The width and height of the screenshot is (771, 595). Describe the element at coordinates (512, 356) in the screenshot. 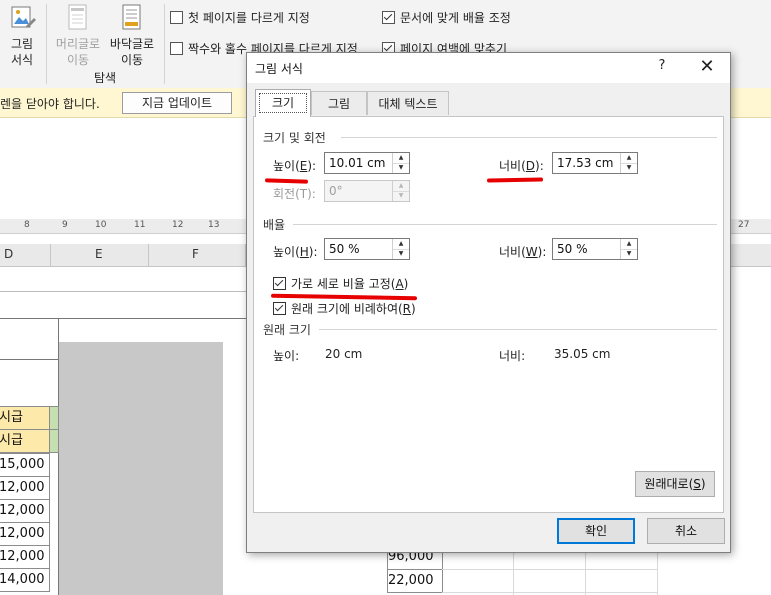

I see `original-width-label: 너비:` at that location.